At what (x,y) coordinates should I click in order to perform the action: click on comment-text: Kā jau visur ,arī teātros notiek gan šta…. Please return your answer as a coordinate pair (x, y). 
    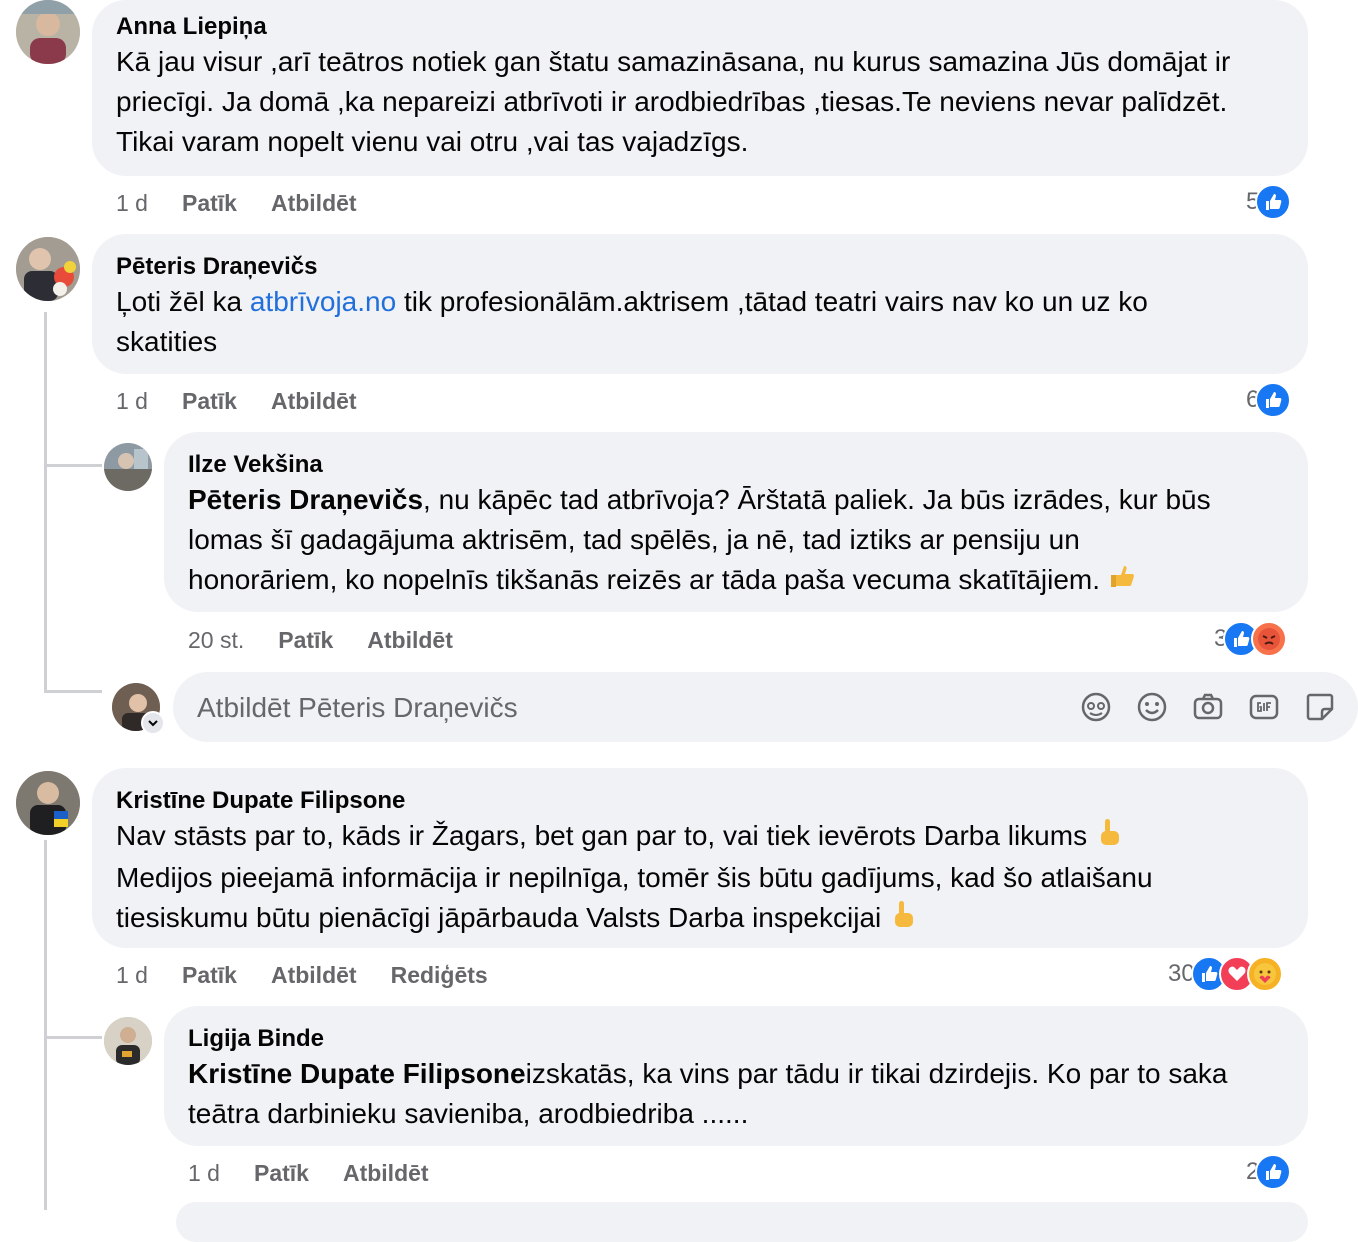
    Looking at the image, I should click on (673, 101).